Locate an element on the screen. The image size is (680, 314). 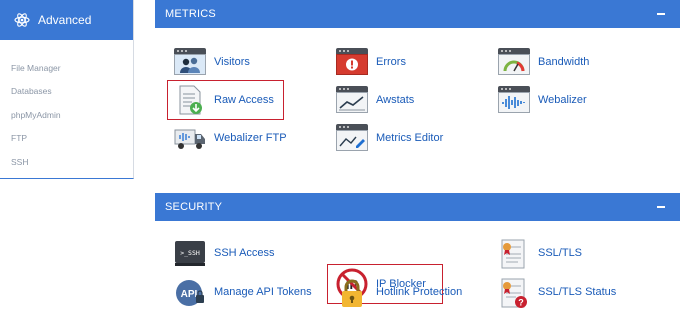
tool-awstats: Awstats is located at coordinates (375, 100).